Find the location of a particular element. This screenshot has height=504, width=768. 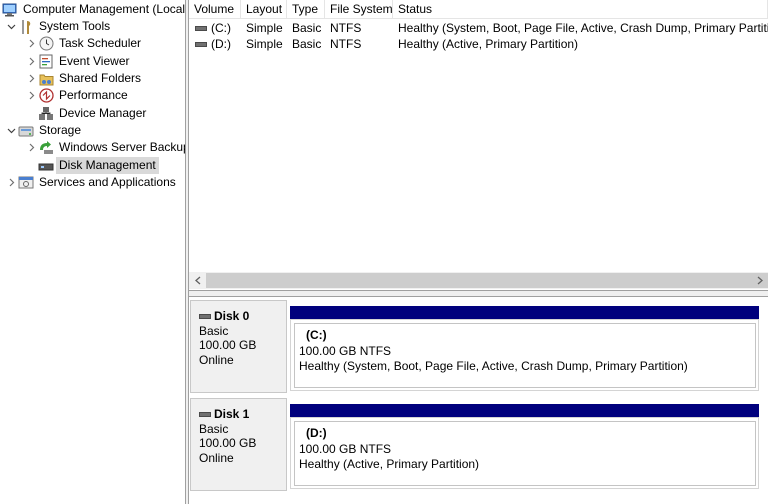

column-header-status: Status is located at coordinates (580, 9).